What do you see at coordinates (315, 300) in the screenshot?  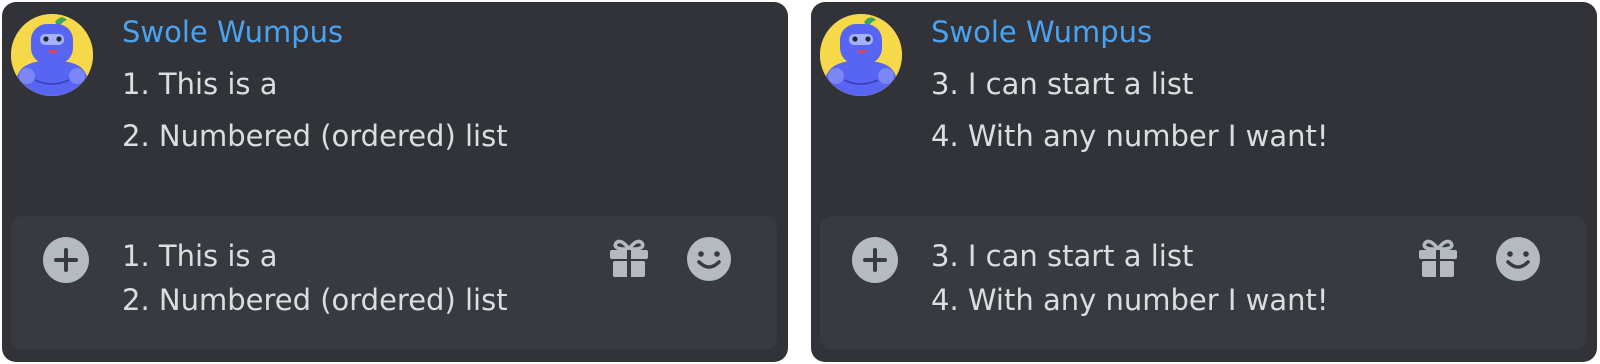 I see `input-line: 2. Numbered (ordered) list` at bounding box center [315, 300].